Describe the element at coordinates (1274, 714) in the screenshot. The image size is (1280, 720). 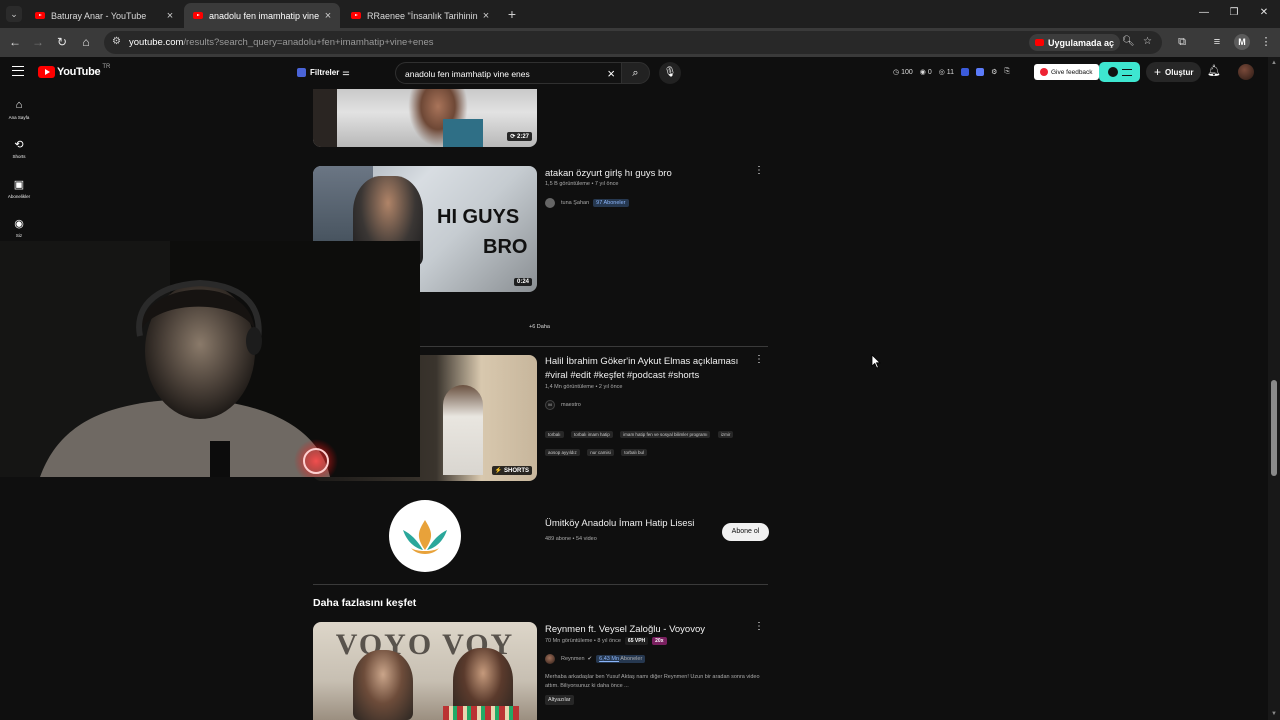
I see `scroll-down-icon: ▼` at that location.